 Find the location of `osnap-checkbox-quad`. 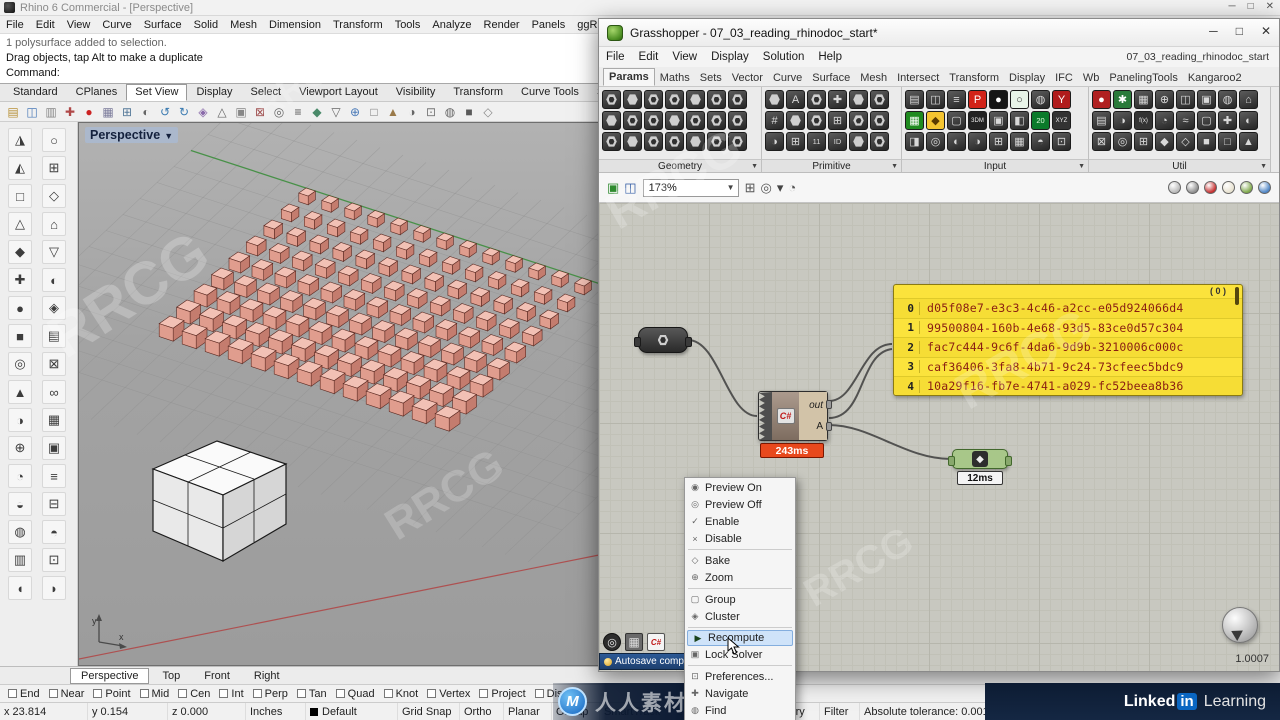

osnap-checkbox-quad is located at coordinates (340, 693).